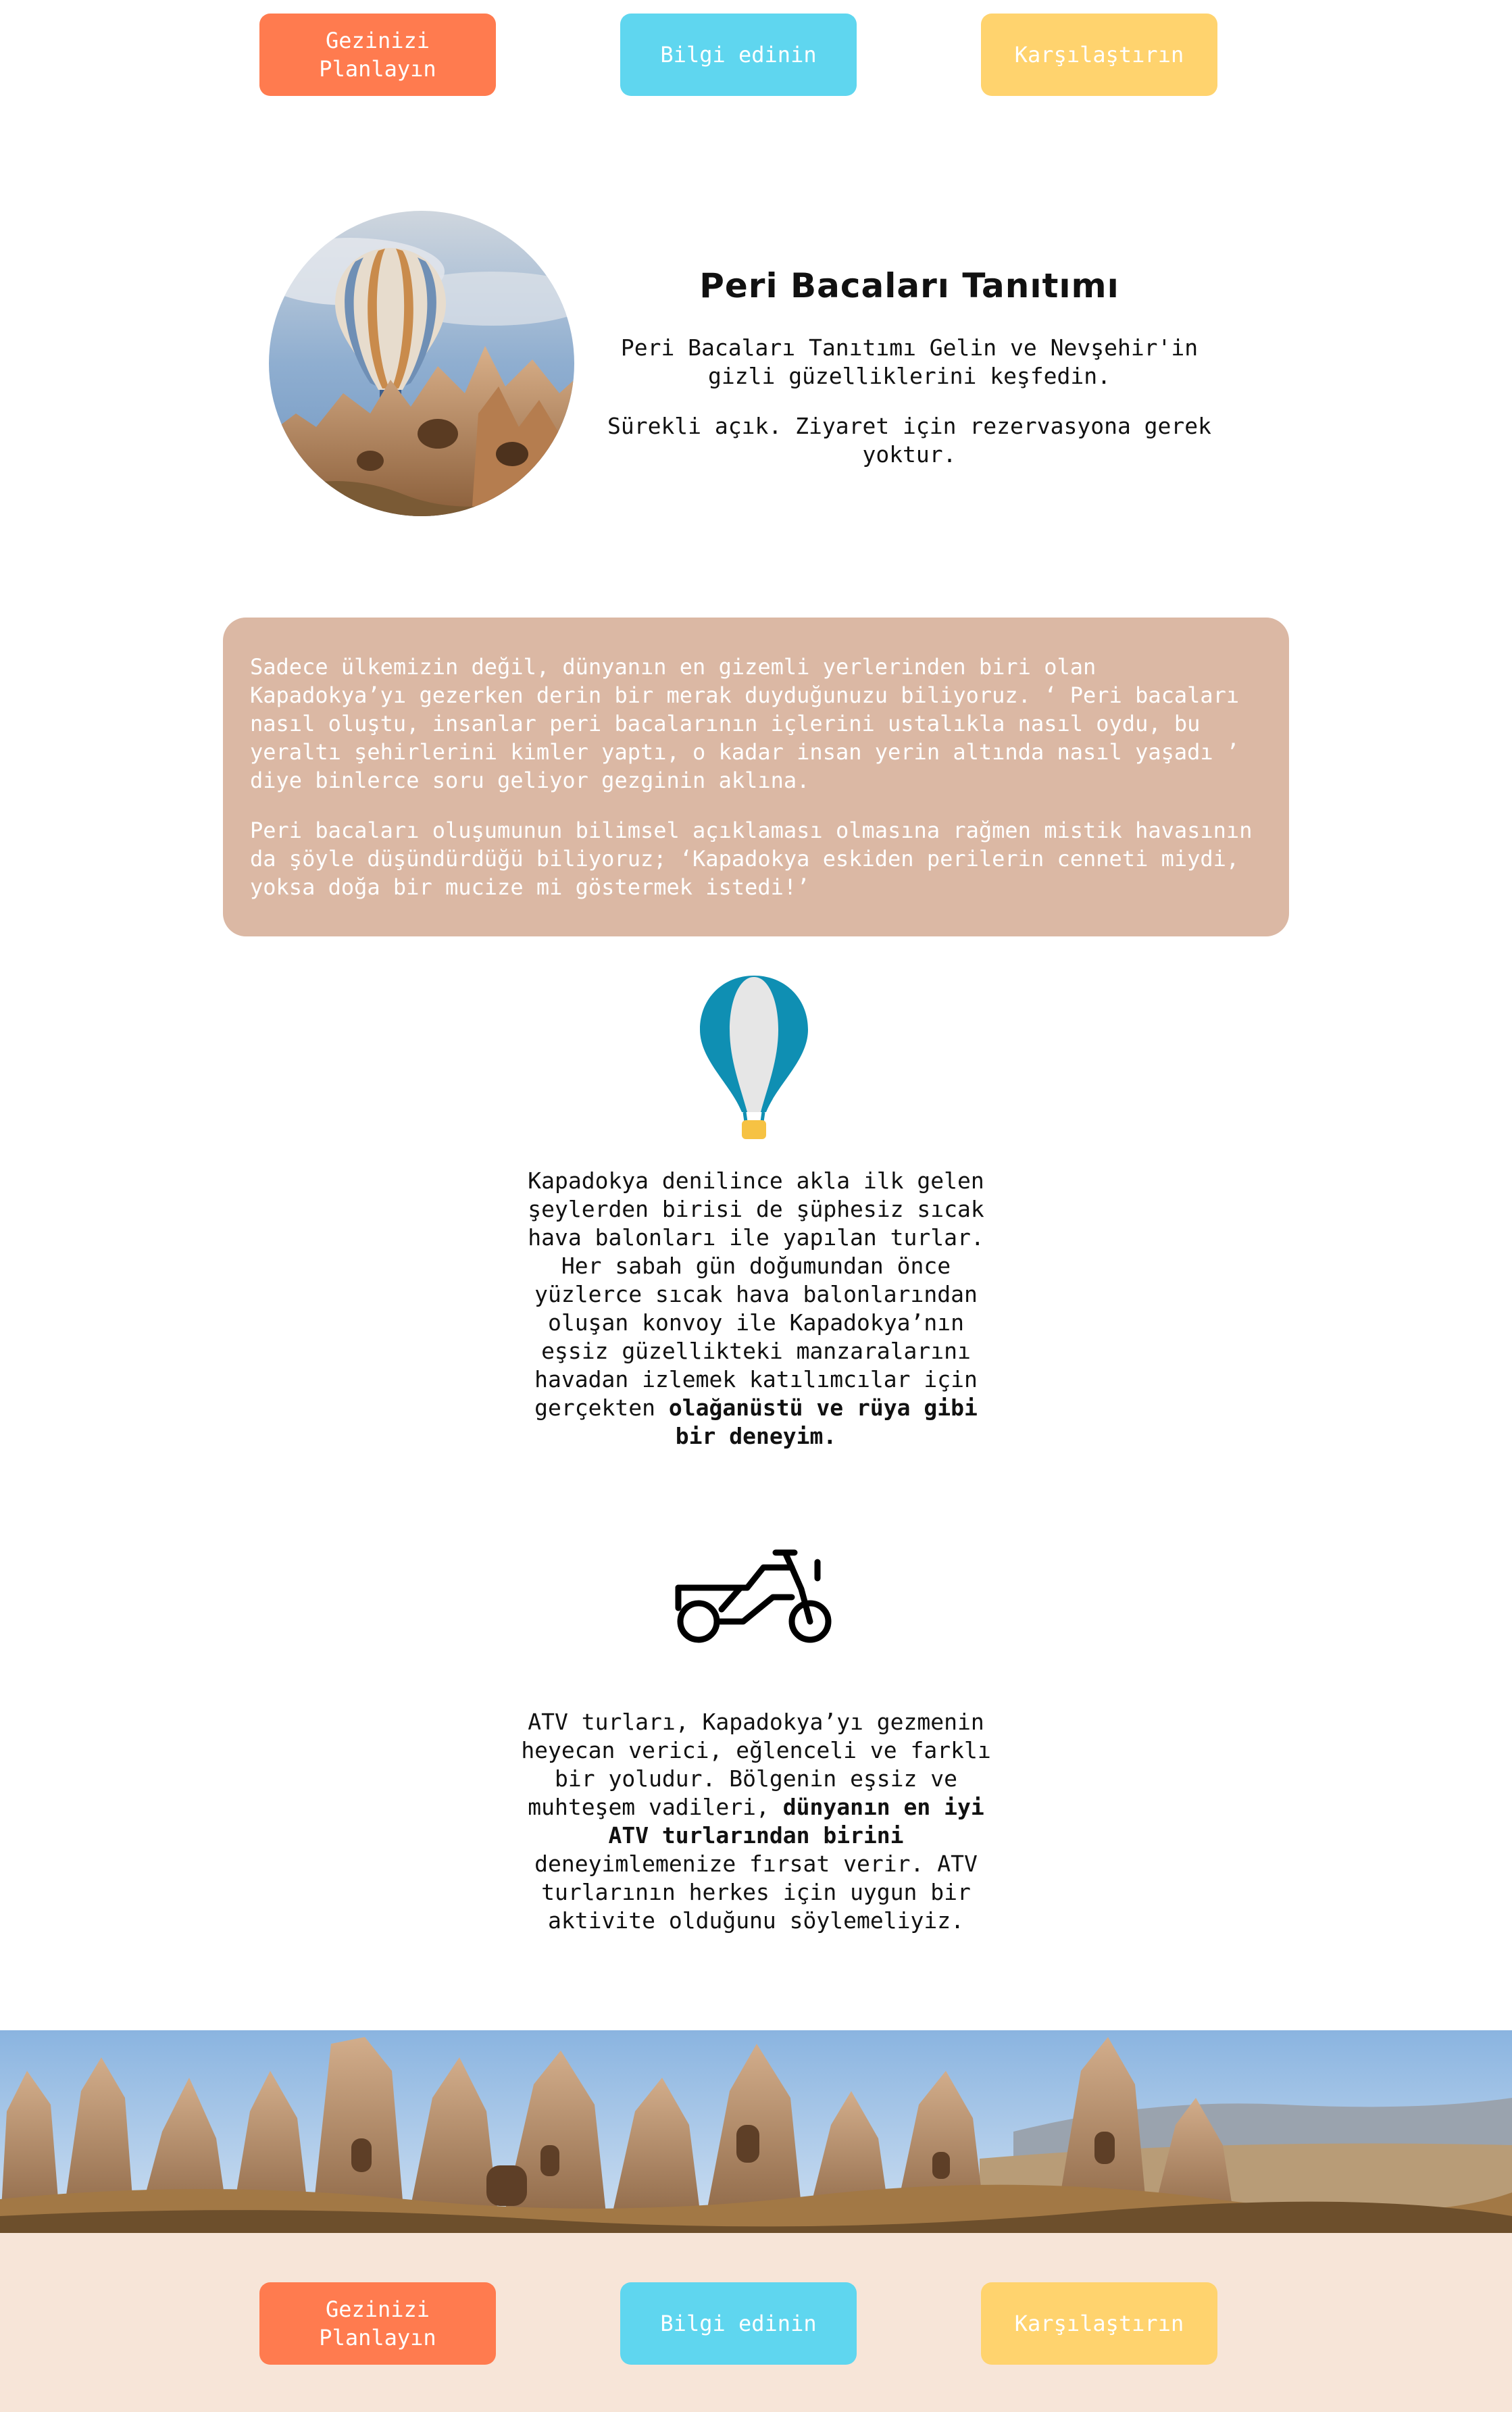 The height and width of the screenshot is (2412, 1512). Describe the element at coordinates (738, 55) in the screenshot. I see `get-info-button: Bilgi edinin` at that location.